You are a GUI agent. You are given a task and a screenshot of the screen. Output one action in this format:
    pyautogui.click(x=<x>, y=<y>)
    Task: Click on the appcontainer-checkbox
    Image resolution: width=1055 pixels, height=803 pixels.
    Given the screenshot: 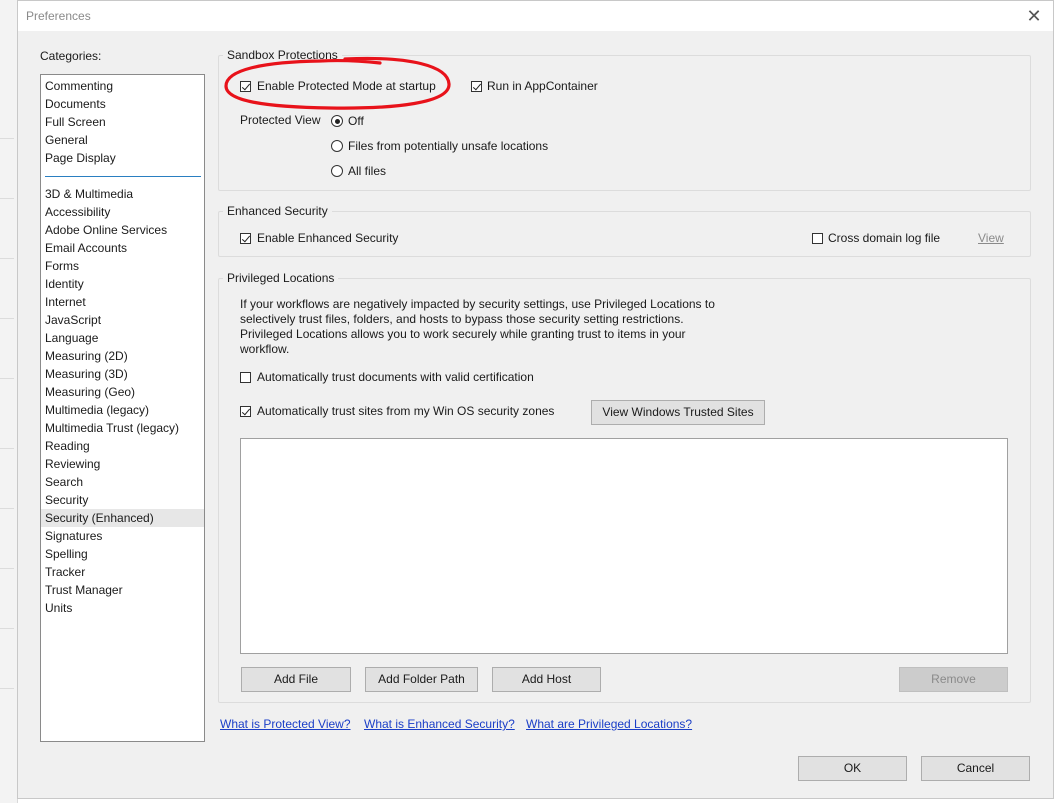 What is the action you would take?
    pyautogui.click(x=476, y=86)
    